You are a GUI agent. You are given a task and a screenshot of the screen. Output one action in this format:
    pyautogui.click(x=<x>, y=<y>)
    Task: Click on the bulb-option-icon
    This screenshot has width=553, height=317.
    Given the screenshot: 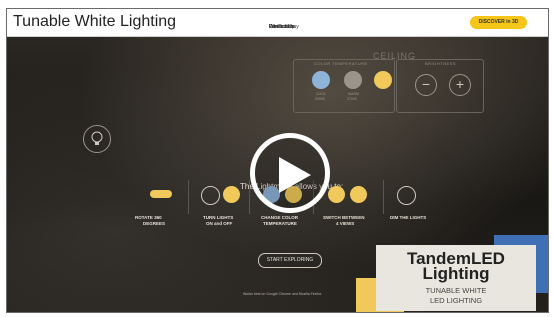 What is the action you would take?
    pyautogui.click(x=383, y=80)
    